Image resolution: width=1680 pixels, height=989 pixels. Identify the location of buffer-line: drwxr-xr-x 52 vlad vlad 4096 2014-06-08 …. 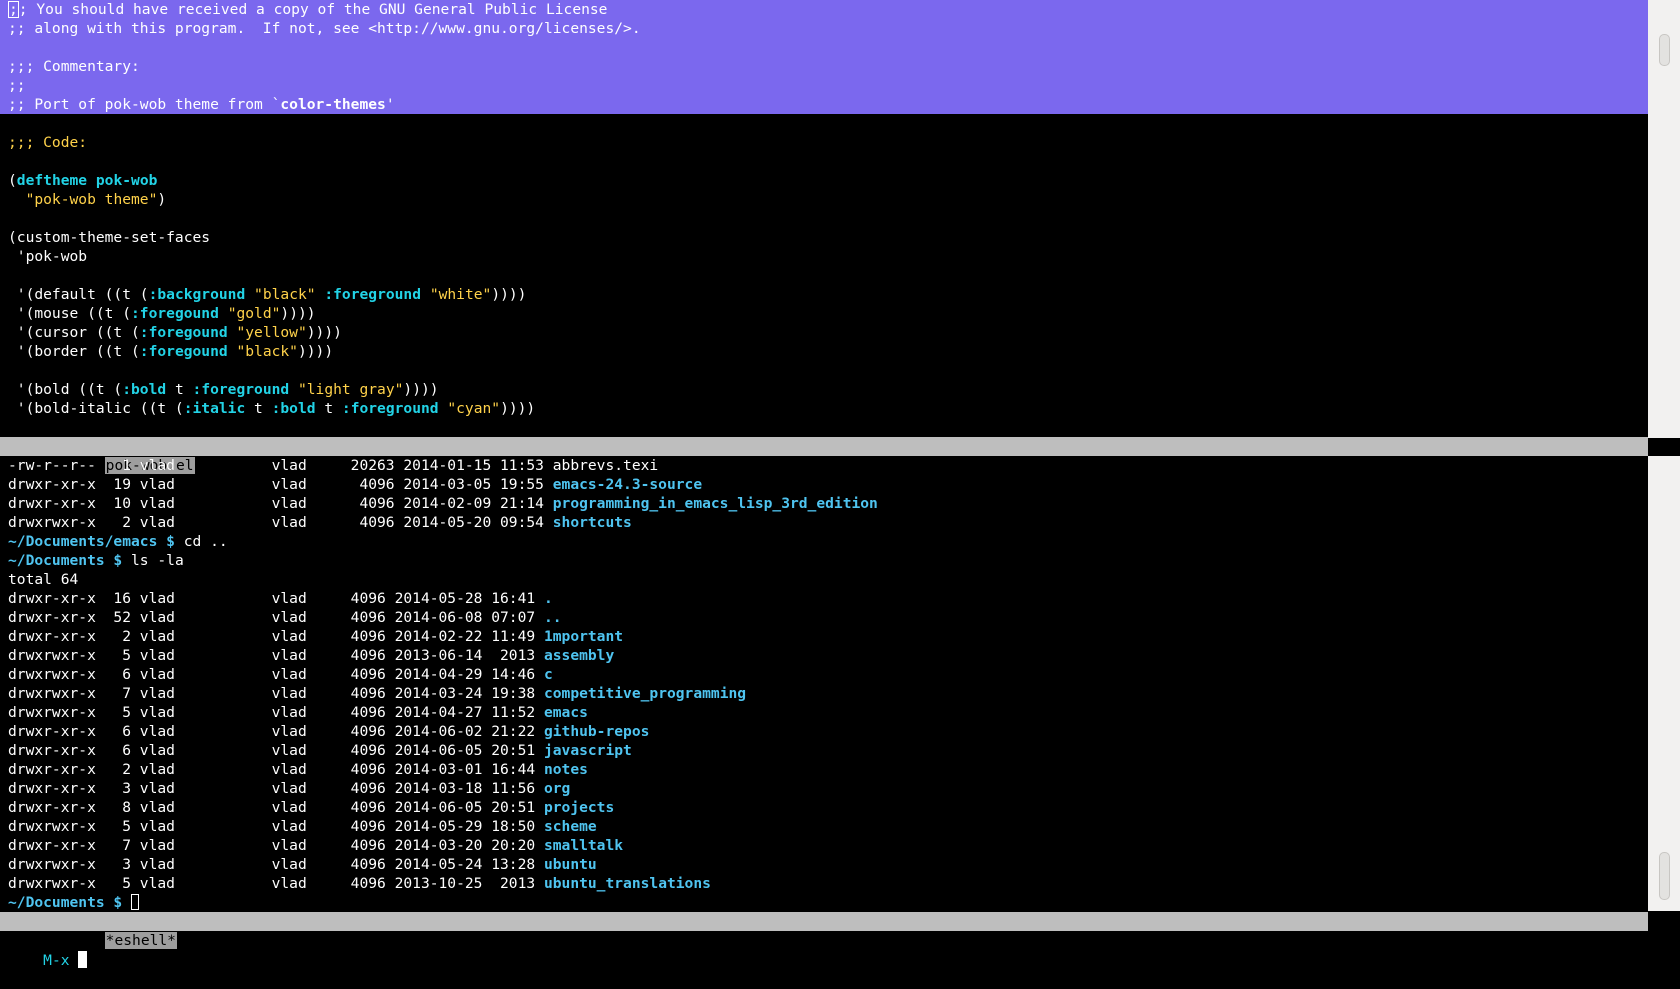
(824, 617).